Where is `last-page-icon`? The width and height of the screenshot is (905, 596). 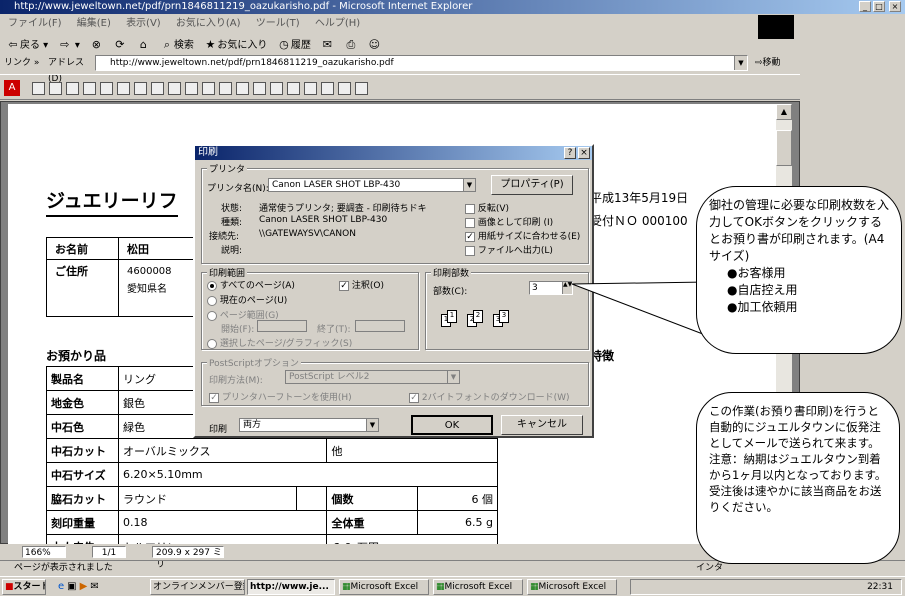
last-page-icon is located at coordinates (208, 88).